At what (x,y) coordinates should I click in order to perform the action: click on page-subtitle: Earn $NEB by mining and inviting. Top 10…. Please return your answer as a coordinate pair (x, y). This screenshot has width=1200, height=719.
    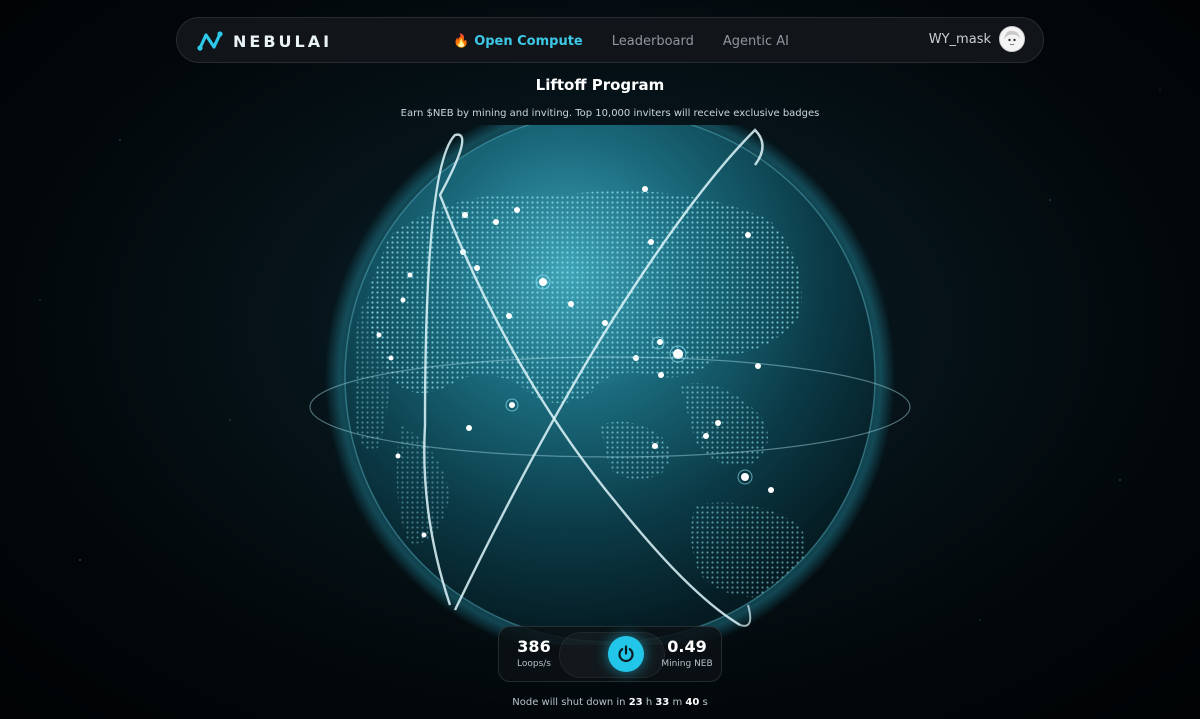
    Looking at the image, I should click on (610, 113).